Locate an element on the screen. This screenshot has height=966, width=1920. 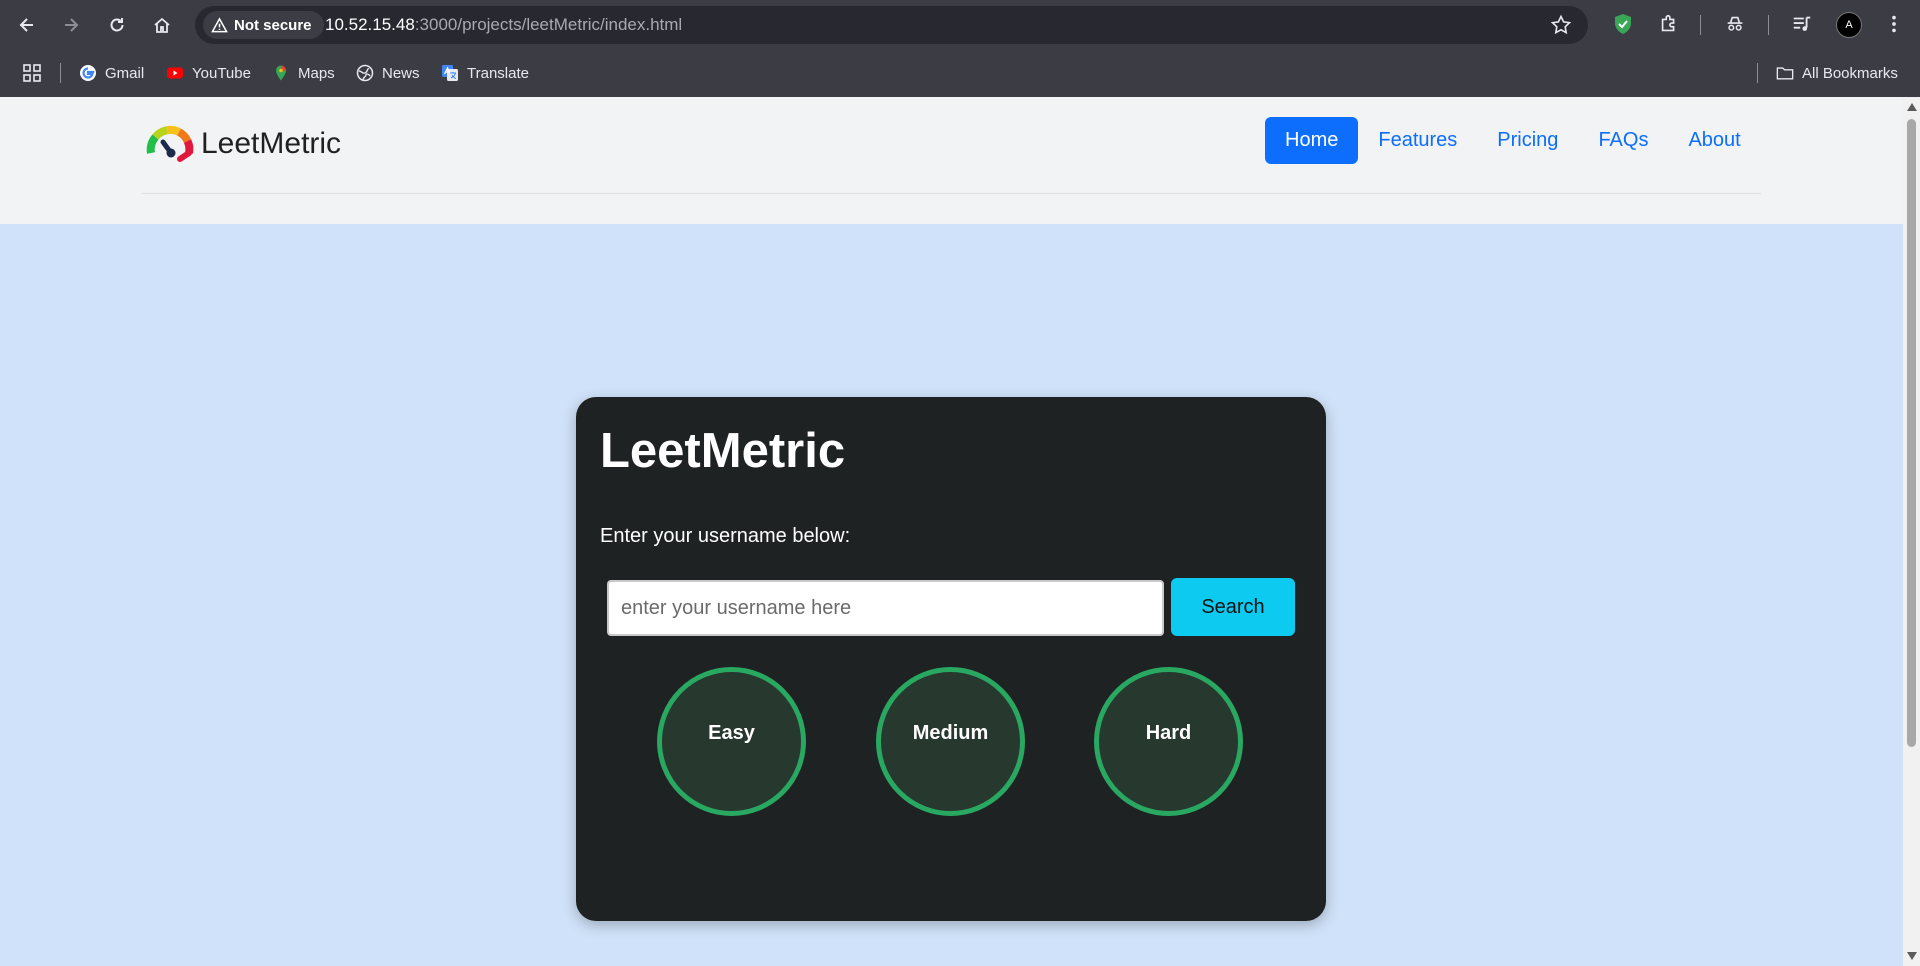
nav-pricing: Pricing is located at coordinates (1527, 140).